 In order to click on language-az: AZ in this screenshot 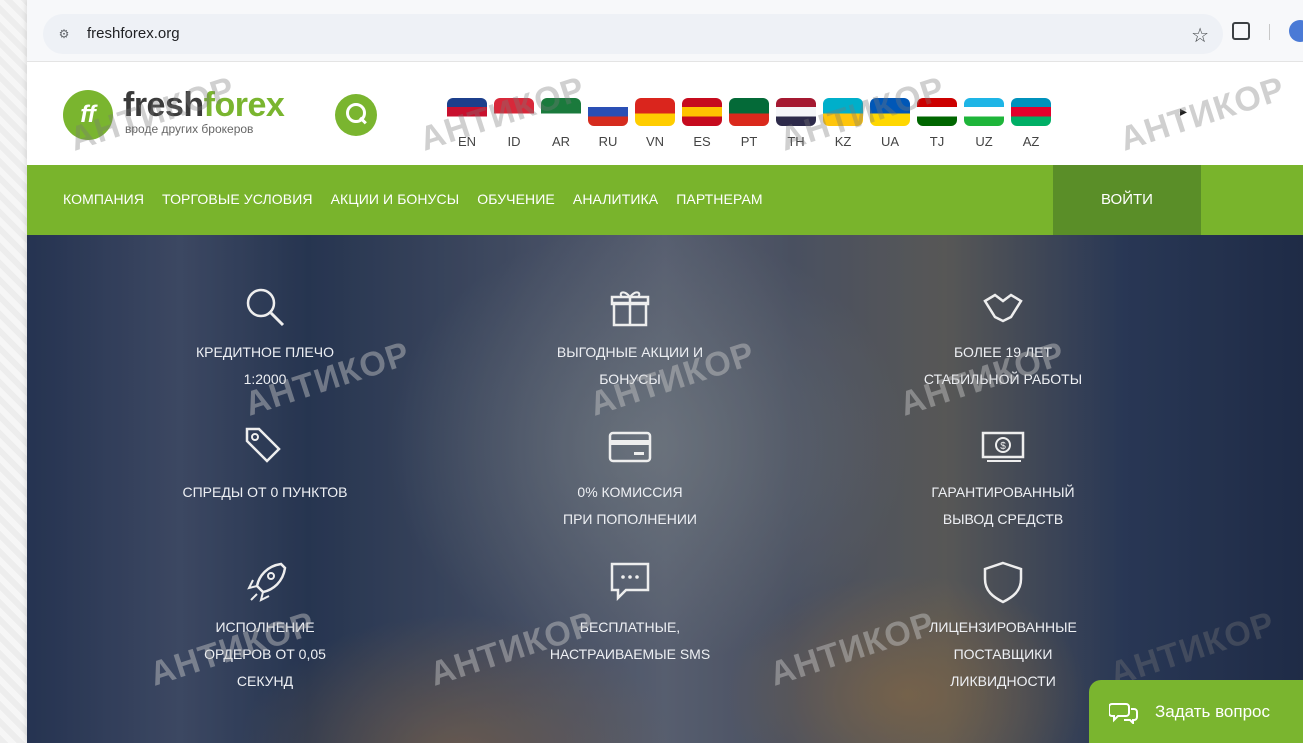, I will do `click(1031, 123)`.